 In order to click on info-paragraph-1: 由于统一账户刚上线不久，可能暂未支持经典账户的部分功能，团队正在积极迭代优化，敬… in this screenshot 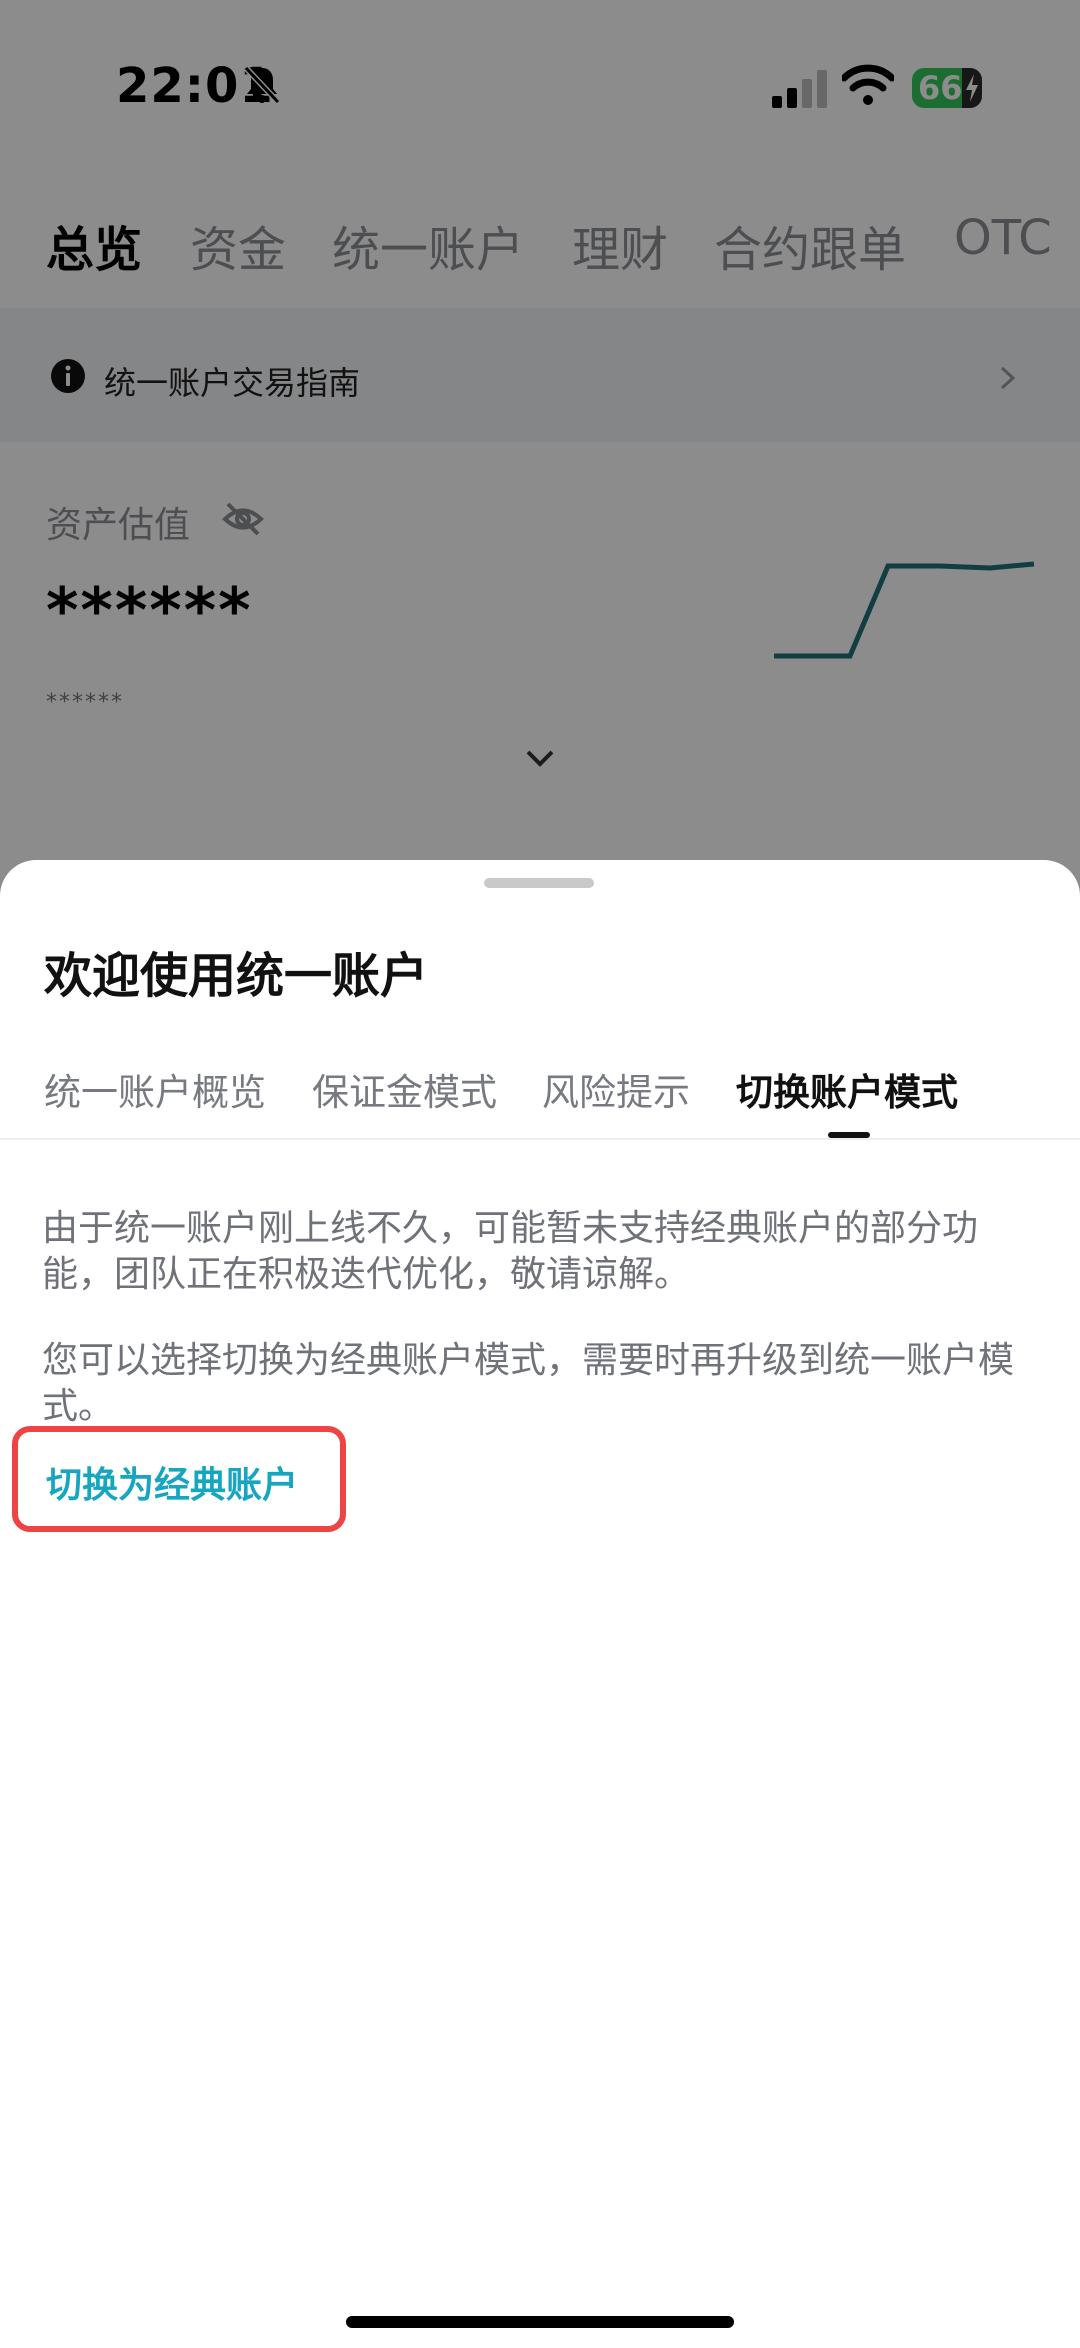, I will do `click(510, 1251)`.